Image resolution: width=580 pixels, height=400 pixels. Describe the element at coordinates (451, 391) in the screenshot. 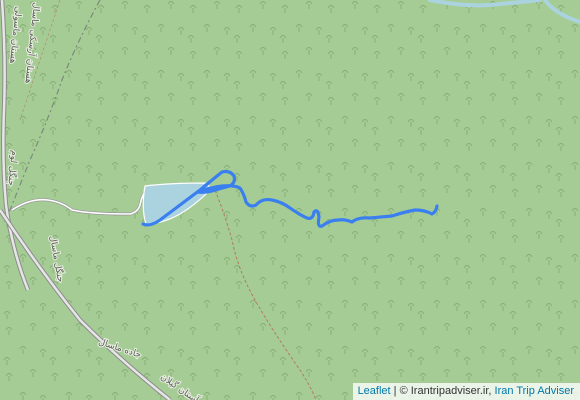

I see `attribution-site: Irantripadviser.ir,` at that location.